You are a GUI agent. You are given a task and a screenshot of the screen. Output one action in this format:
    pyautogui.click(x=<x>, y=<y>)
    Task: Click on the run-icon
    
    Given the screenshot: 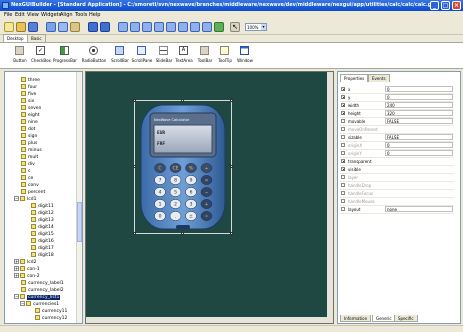 What is the action you would take?
    pyautogui.click(x=219, y=27)
    